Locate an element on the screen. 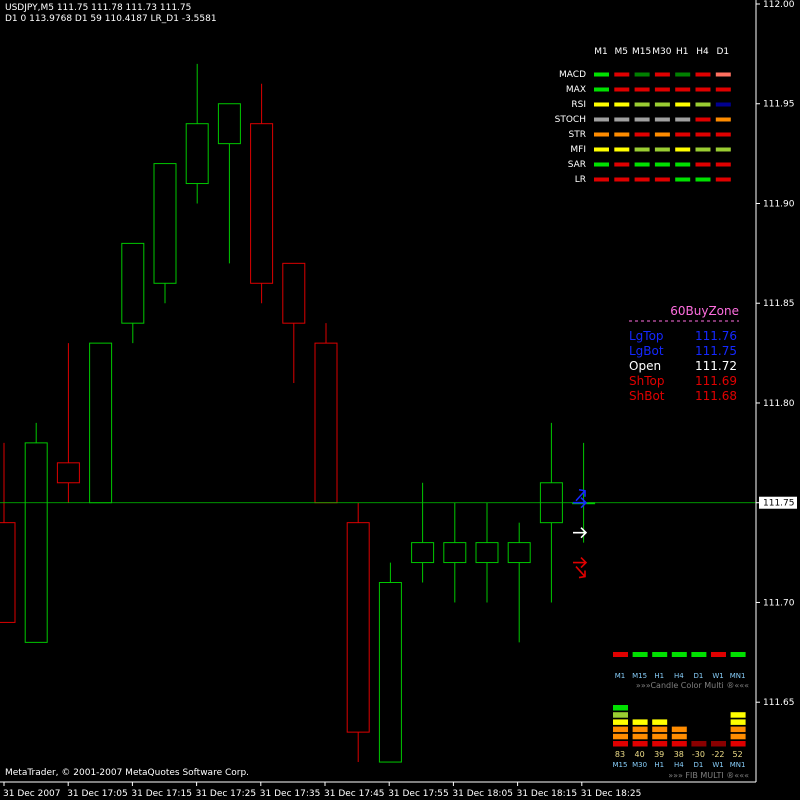  matrix-timeframe-label: M5 is located at coordinates (622, 52).